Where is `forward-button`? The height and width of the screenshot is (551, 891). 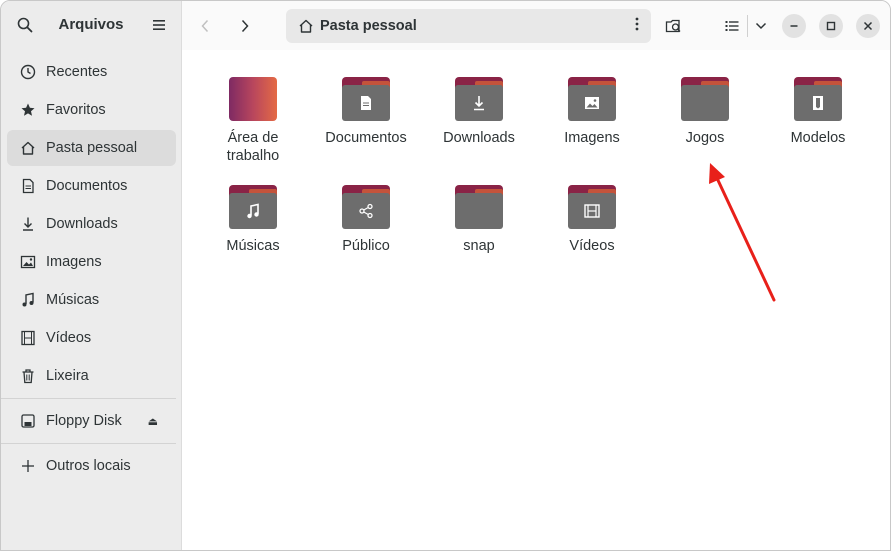 forward-button is located at coordinates (245, 26).